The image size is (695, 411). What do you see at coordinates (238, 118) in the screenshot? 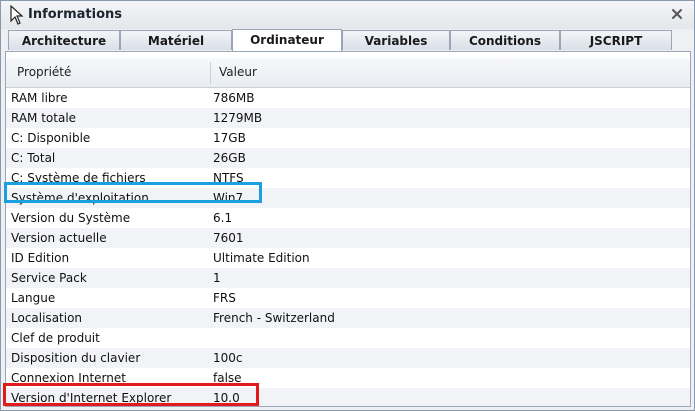
I see `value-cell: 1279MB` at bounding box center [238, 118].